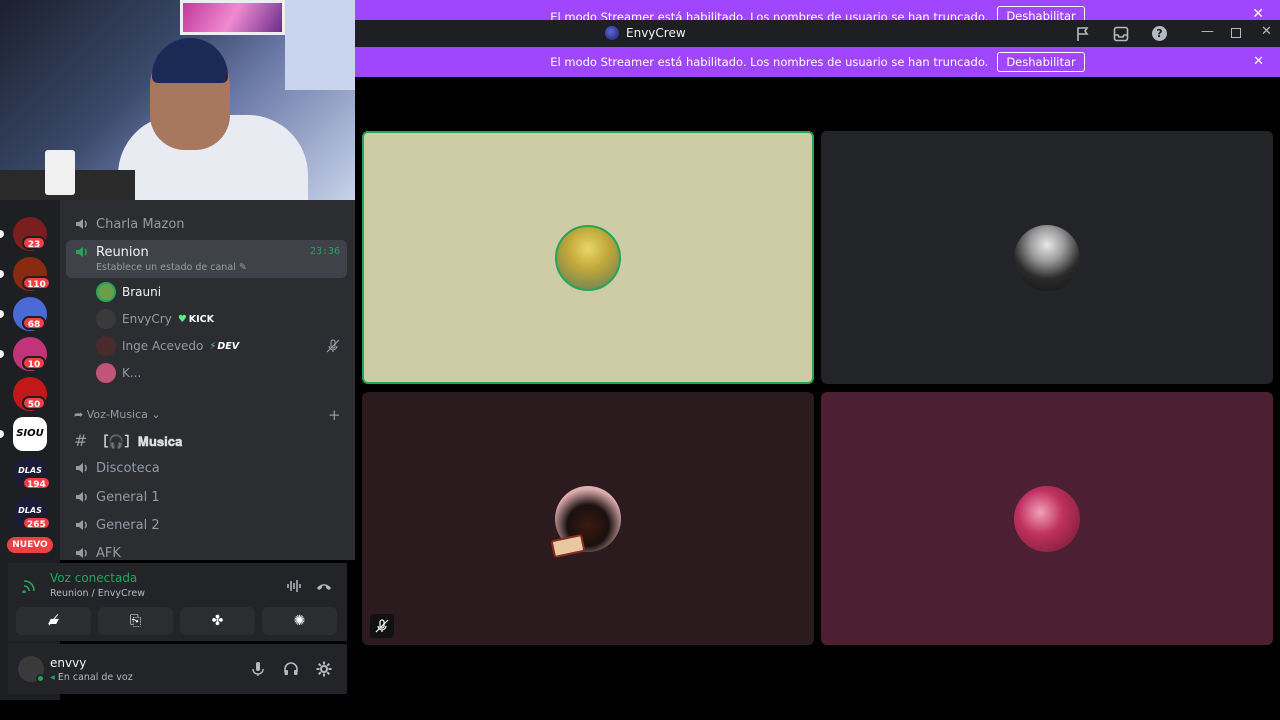 The height and width of the screenshot is (720, 1280). Describe the element at coordinates (656, 33) in the screenshot. I see `window-title: EnvyCrew` at that location.